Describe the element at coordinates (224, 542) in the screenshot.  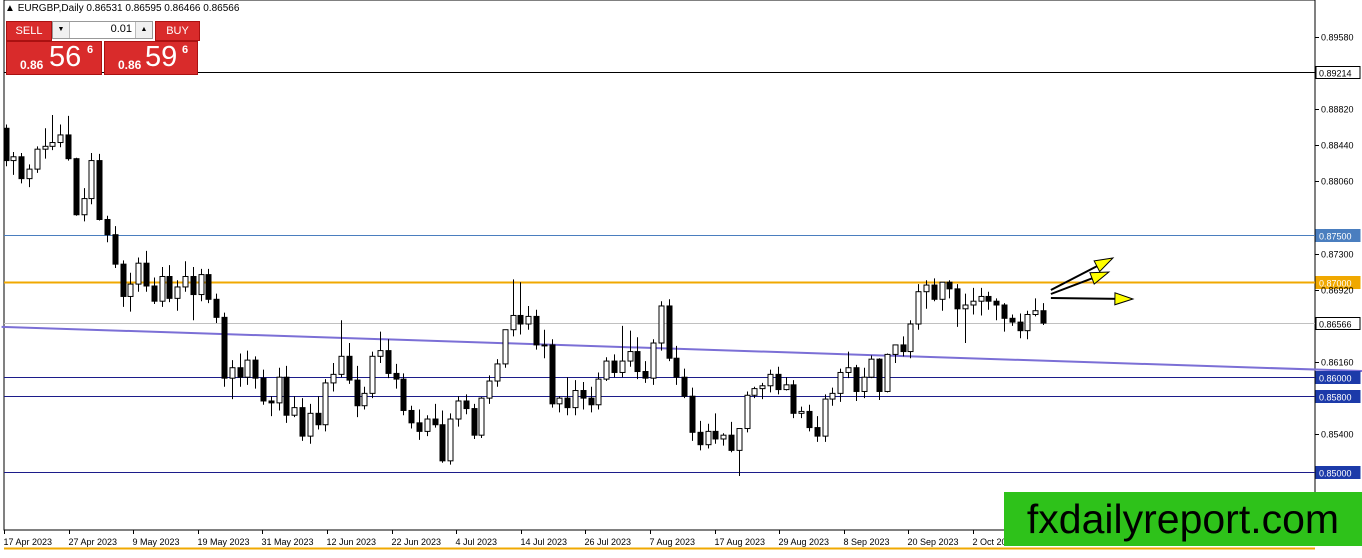
I see `x-tick-label-3: 19 May 2023` at that location.